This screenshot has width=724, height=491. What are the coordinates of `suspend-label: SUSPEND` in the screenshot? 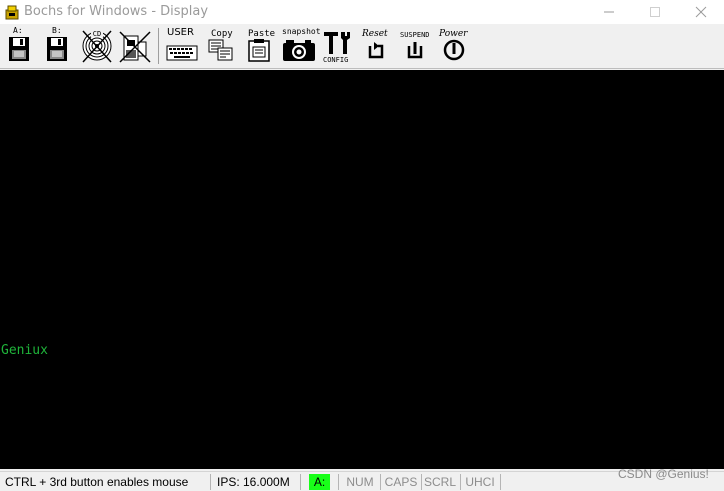 It's located at (415, 35).